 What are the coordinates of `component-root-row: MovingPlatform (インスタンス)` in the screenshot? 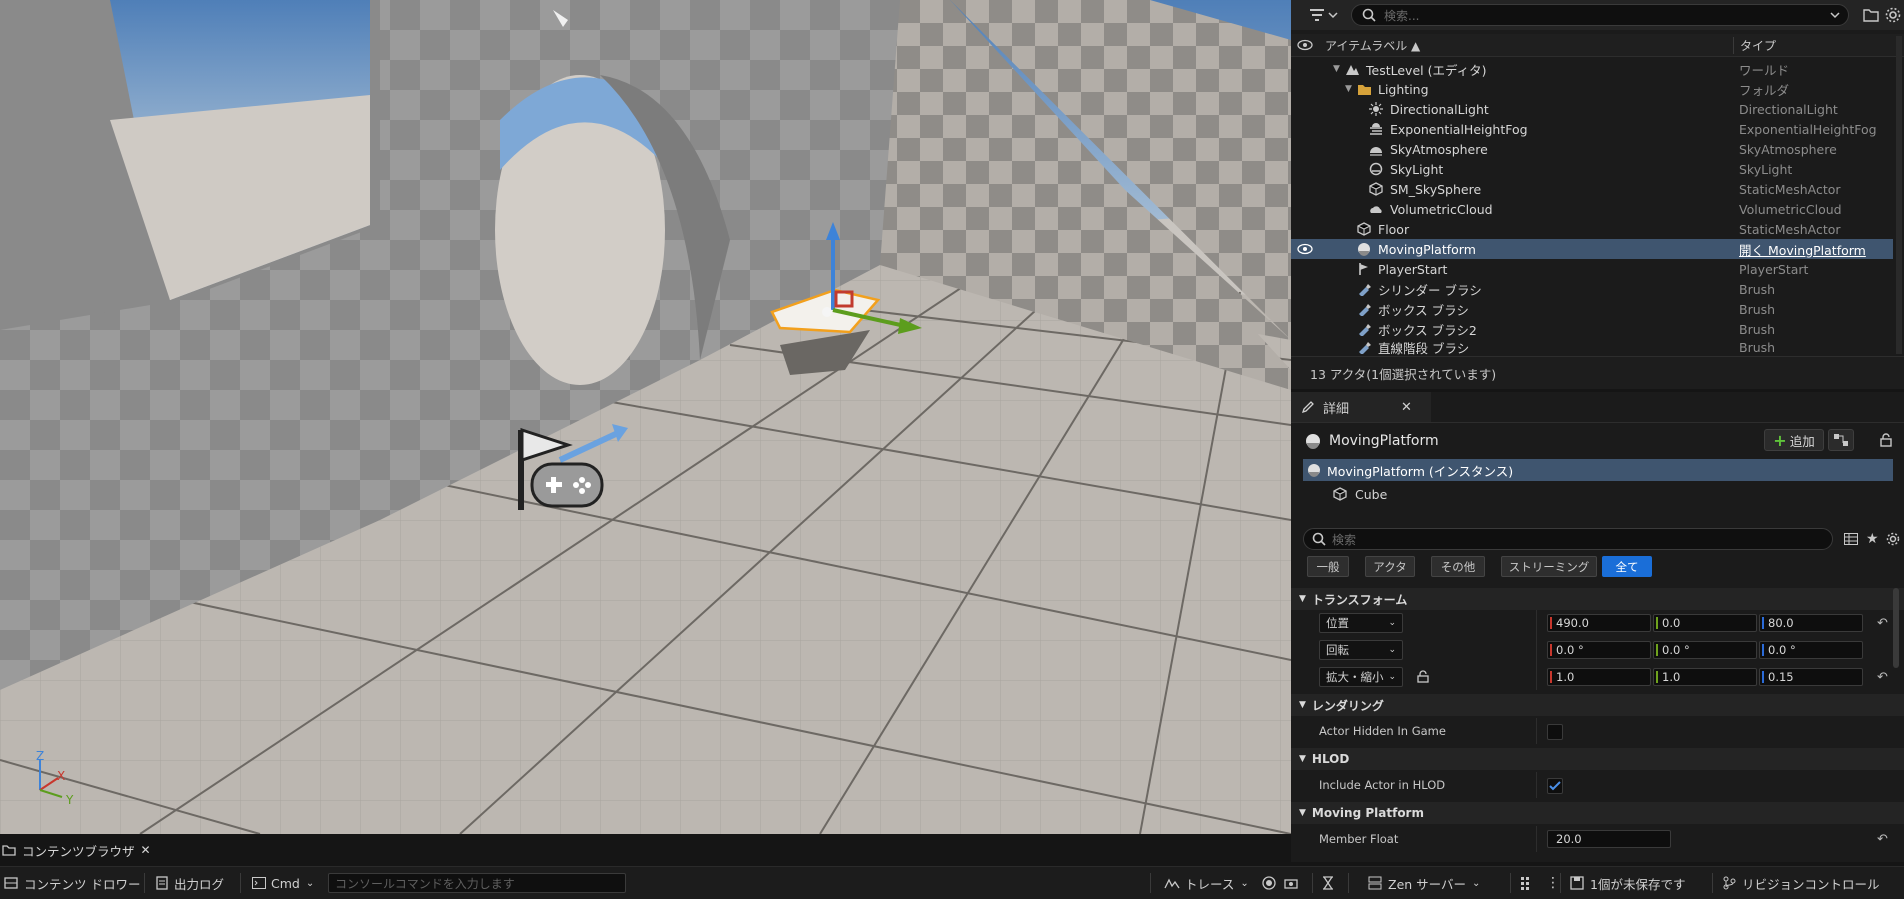 It's located at (1598, 470).